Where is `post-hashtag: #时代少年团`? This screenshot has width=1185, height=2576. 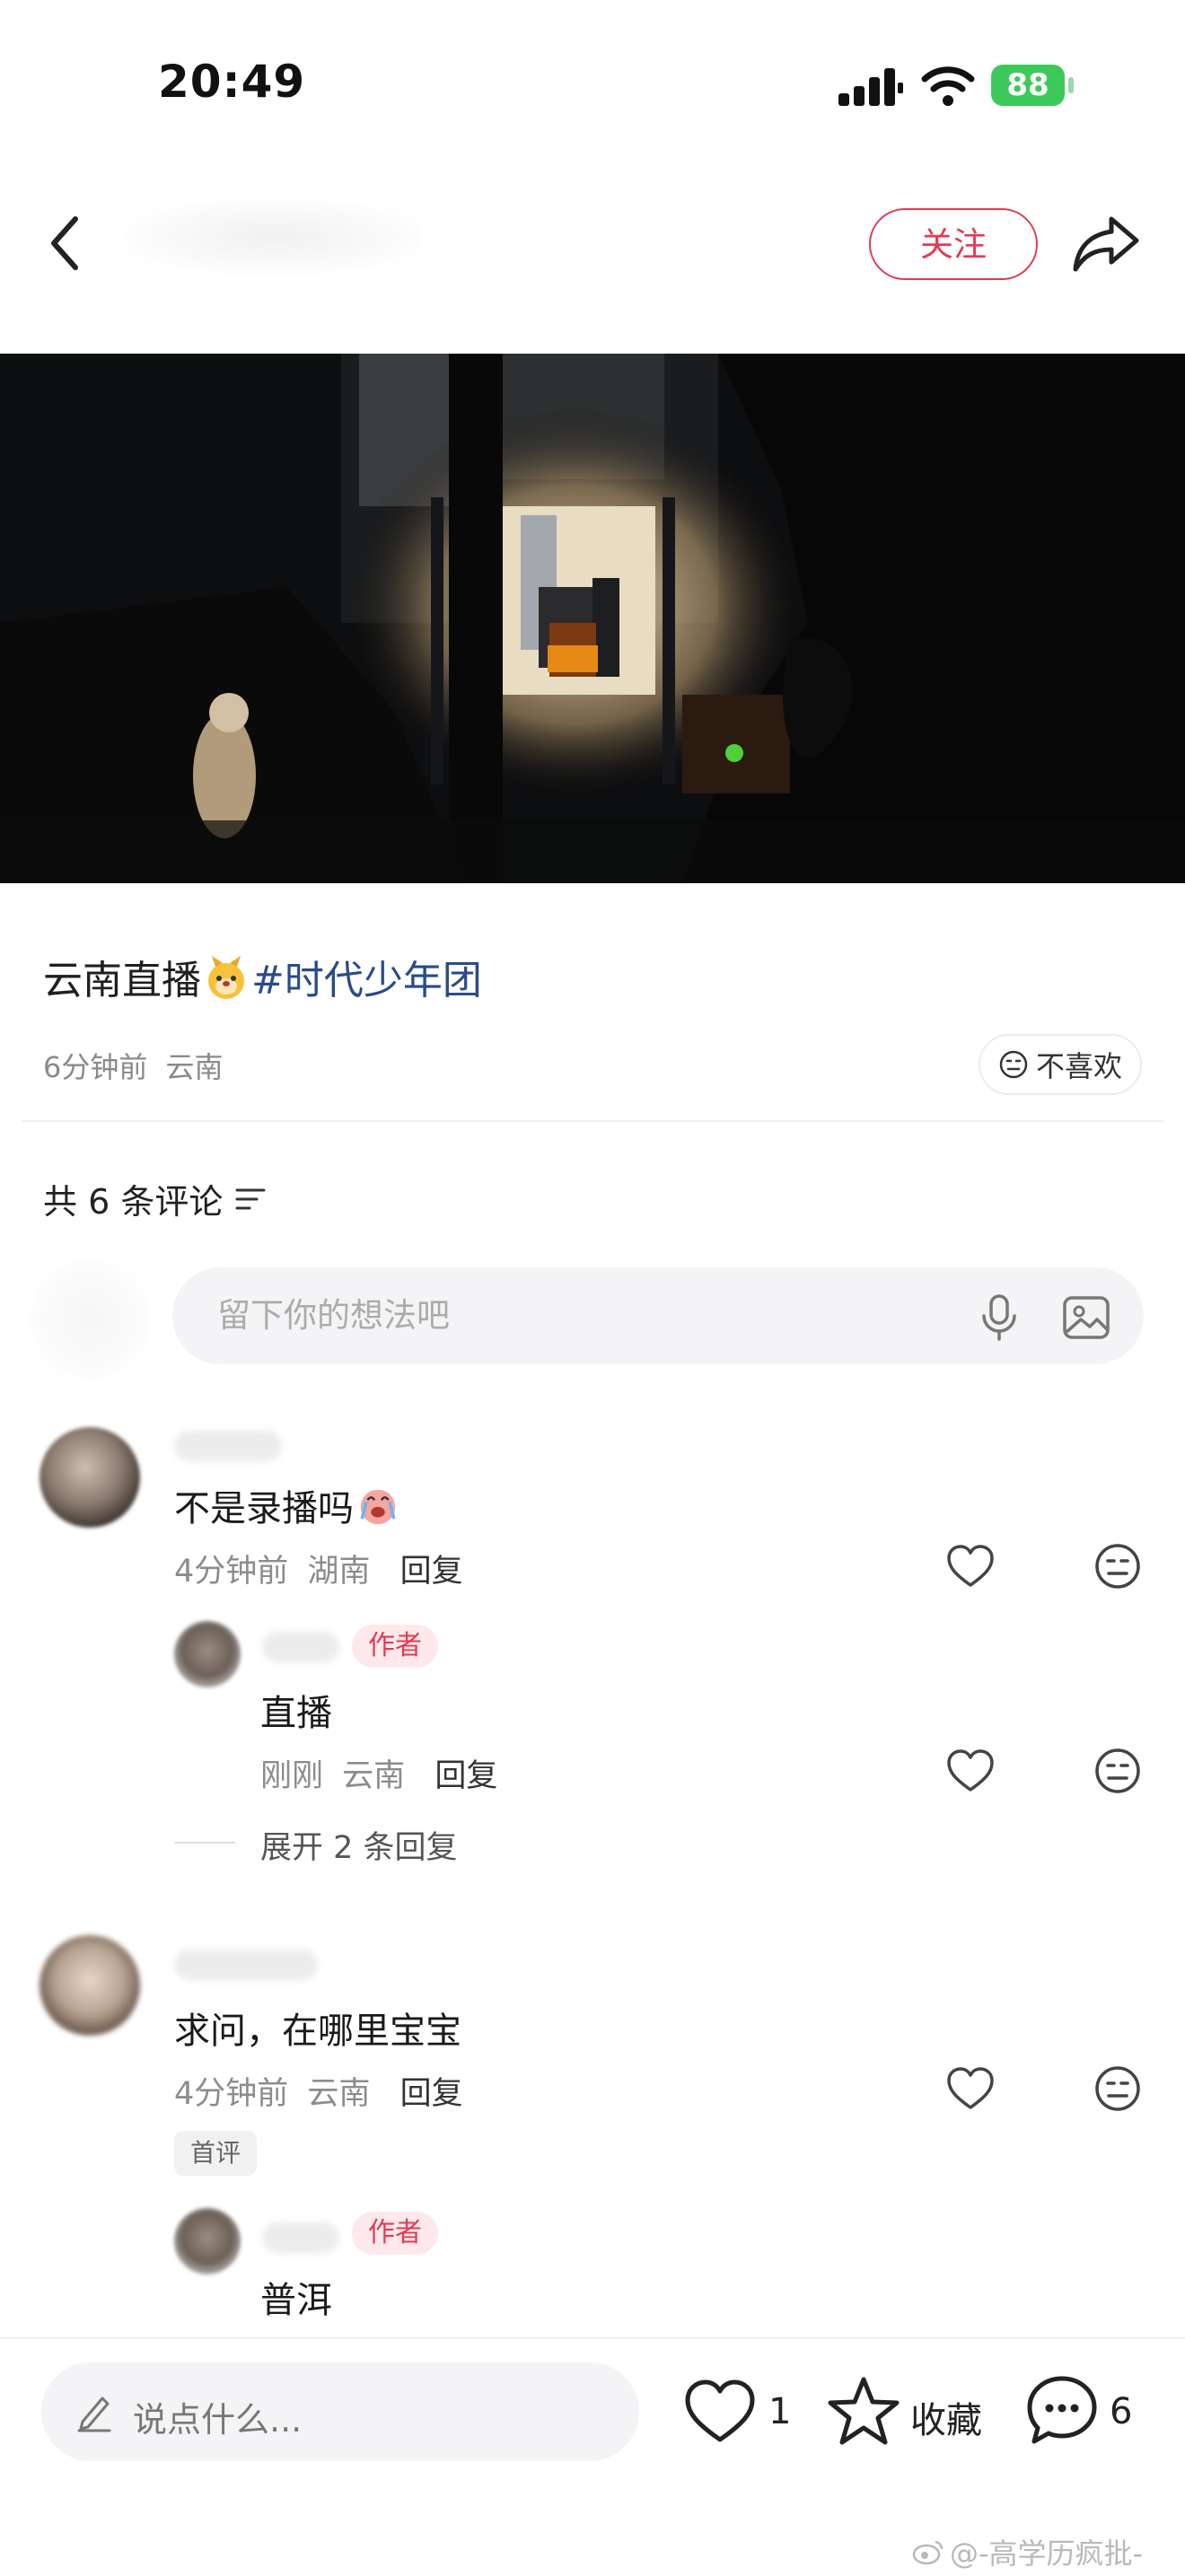 post-hashtag: #时代少年团 is located at coordinates (366, 980).